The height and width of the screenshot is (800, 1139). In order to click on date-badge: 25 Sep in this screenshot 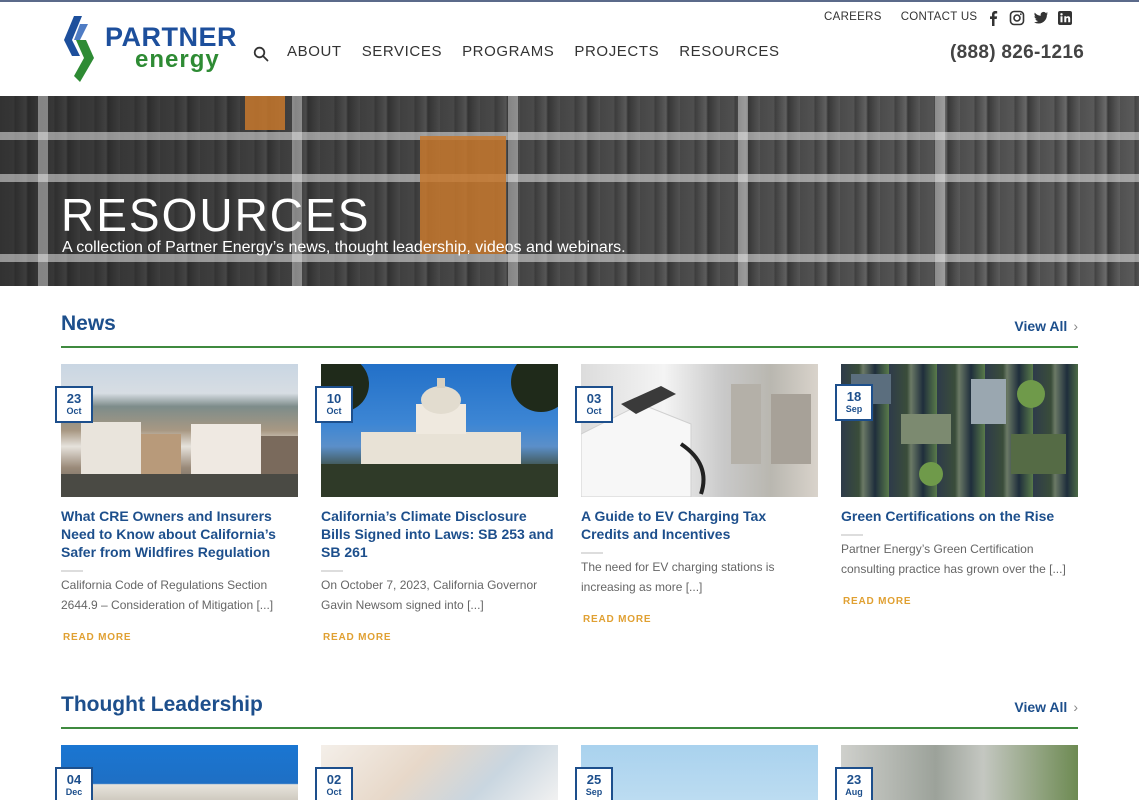, I will do `click(594, 783)`.